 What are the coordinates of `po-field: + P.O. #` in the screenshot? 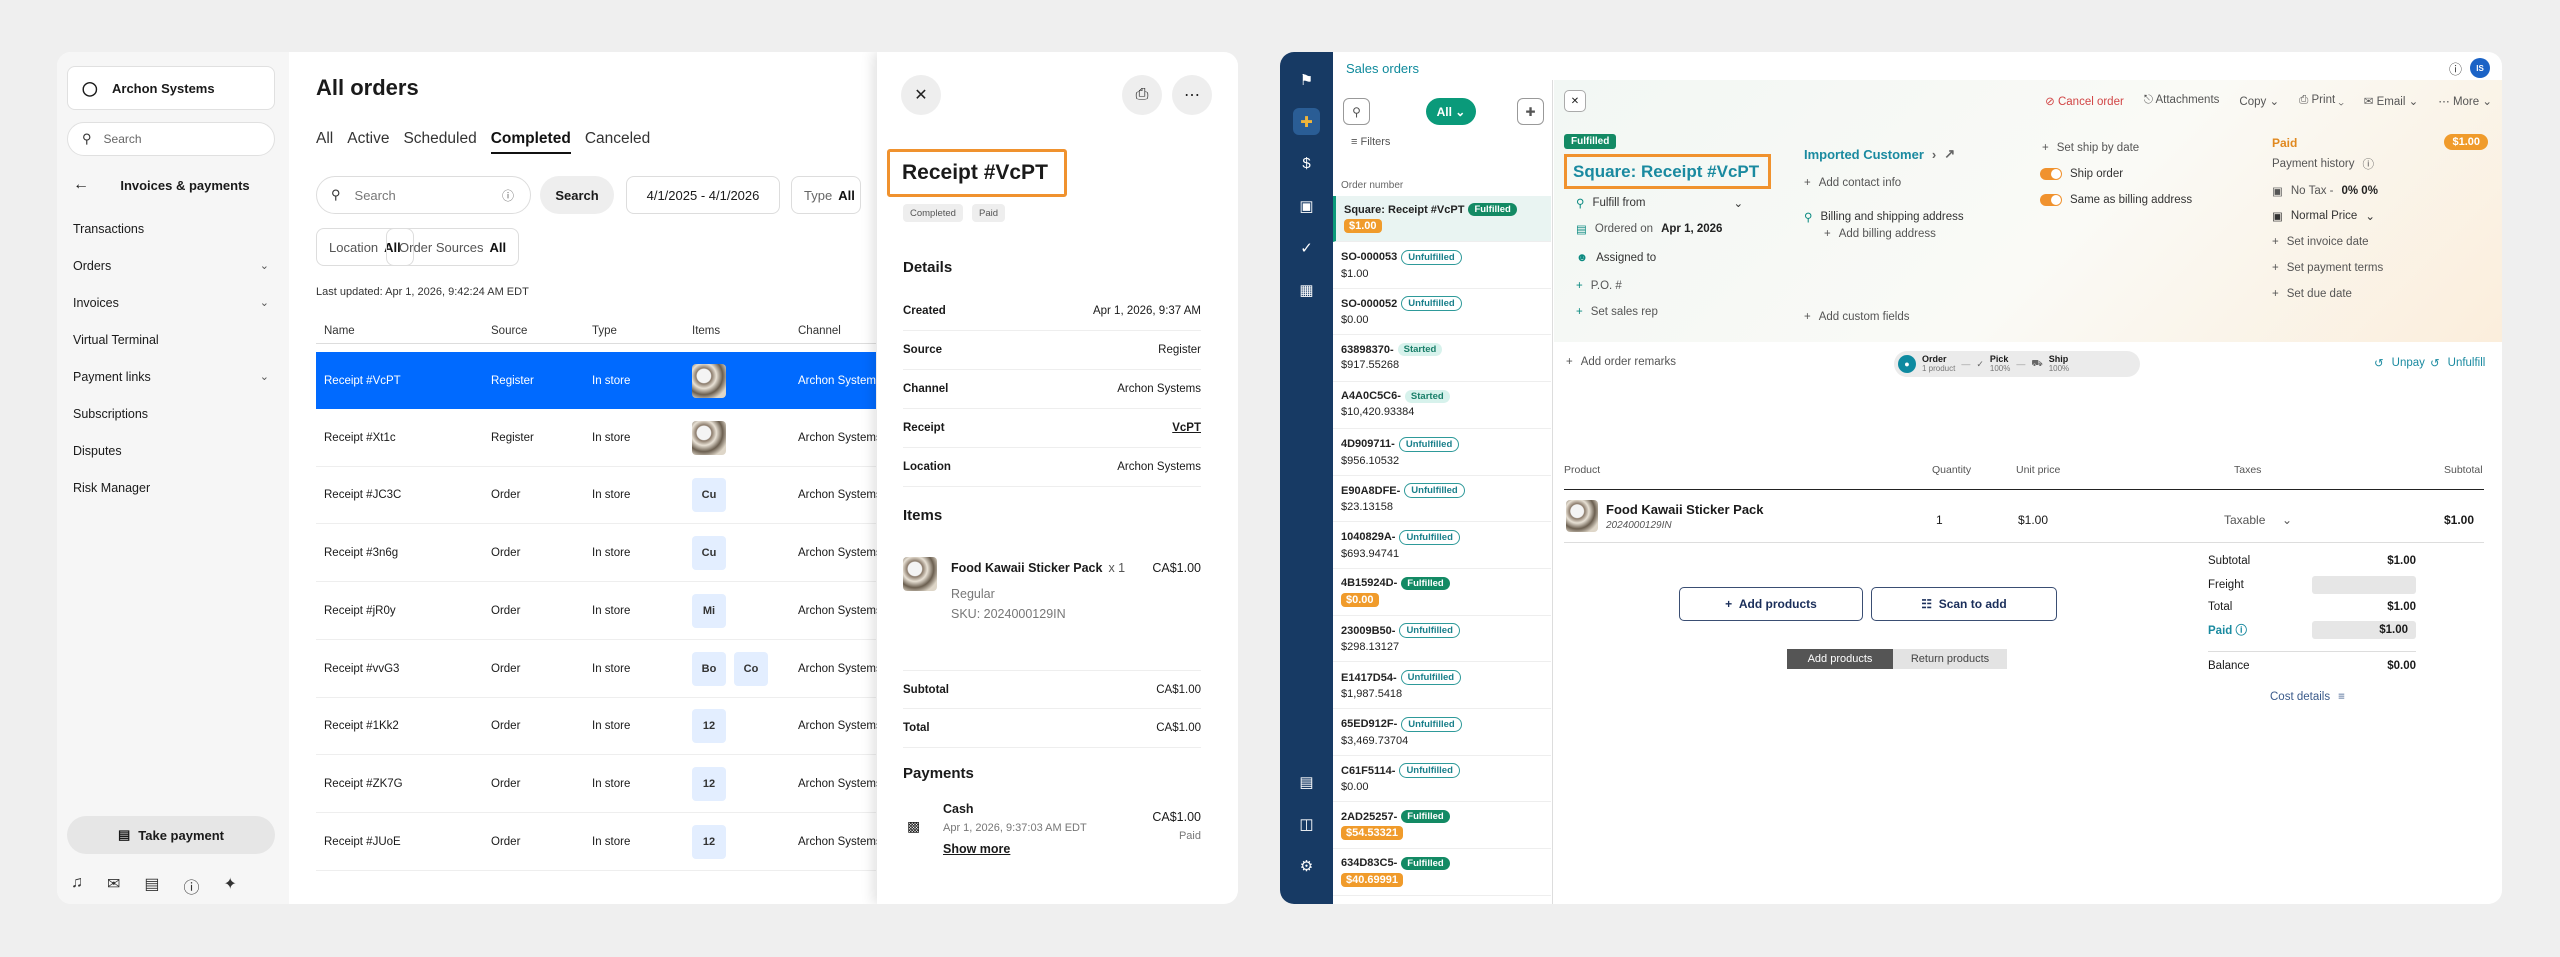 It's located at (1599, 286).